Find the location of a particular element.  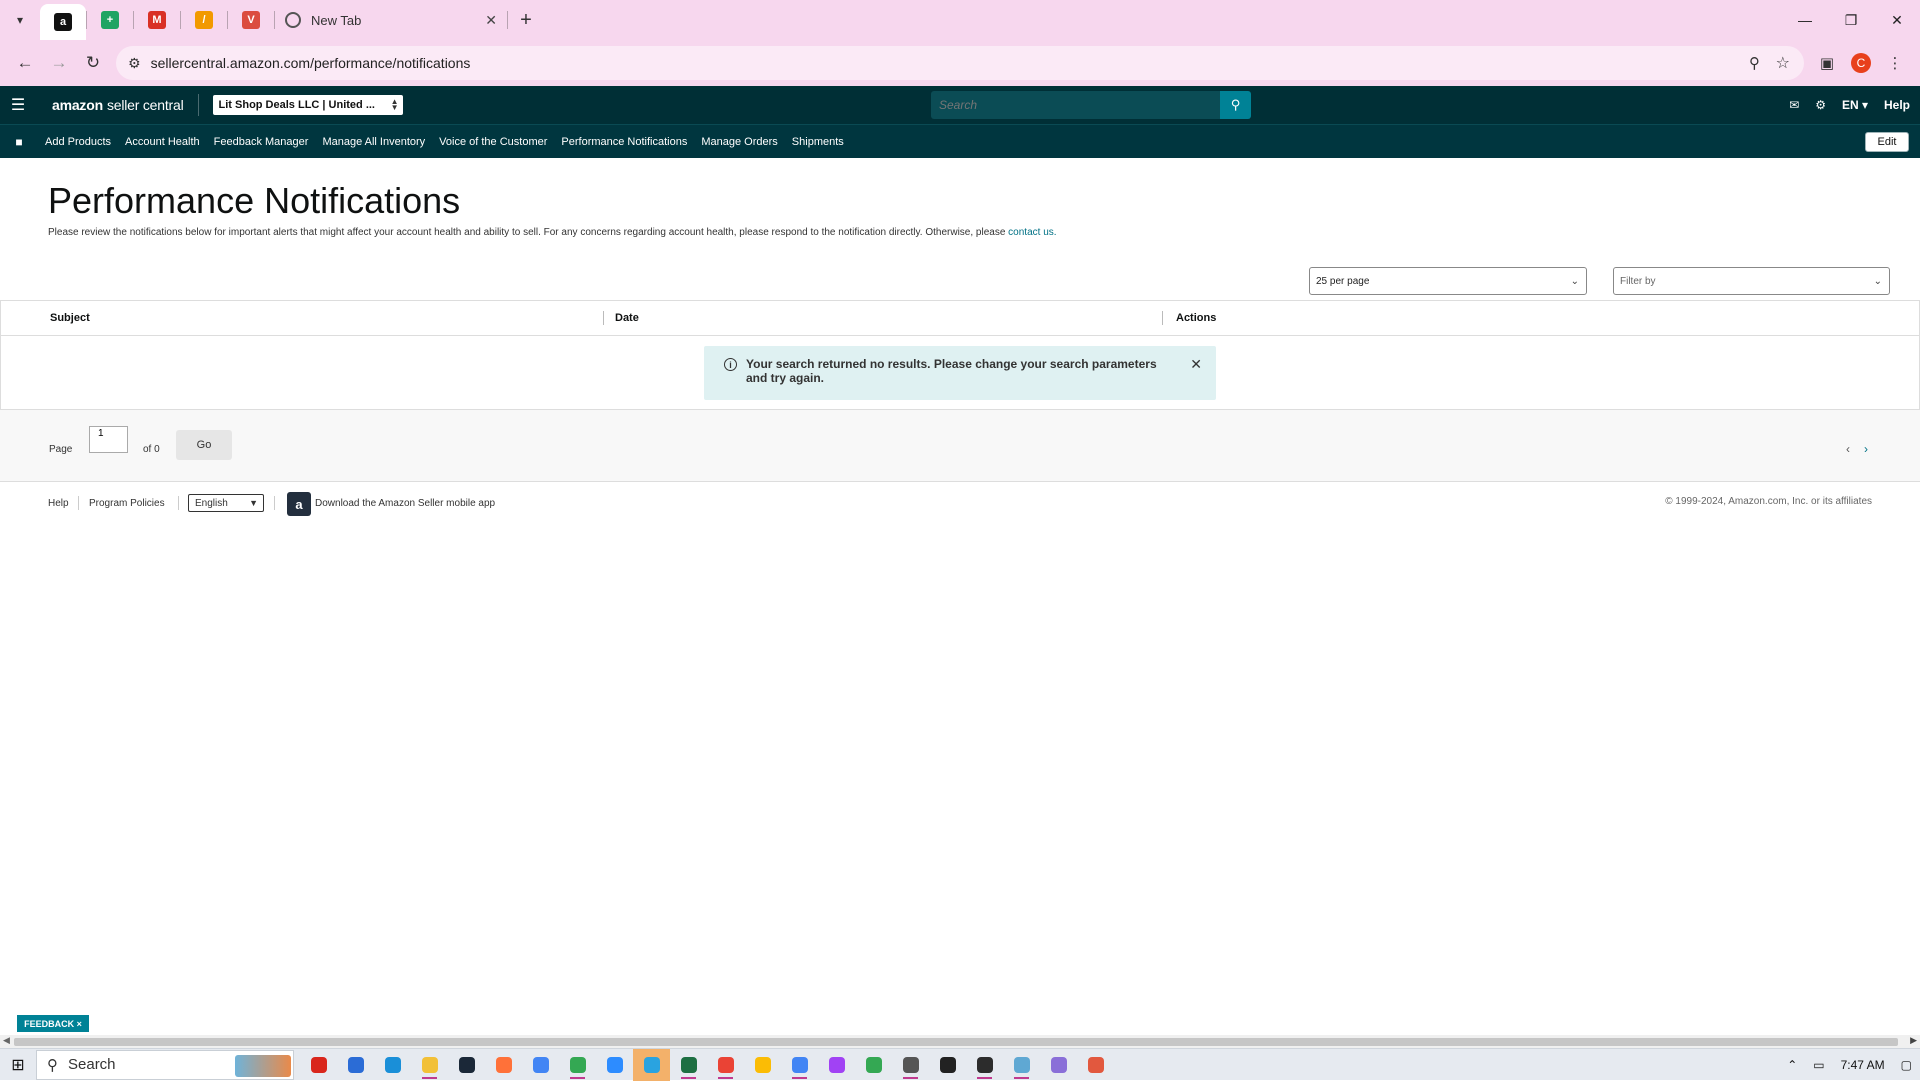

taskbar-app-excel is located at coordinates (688, 1065).